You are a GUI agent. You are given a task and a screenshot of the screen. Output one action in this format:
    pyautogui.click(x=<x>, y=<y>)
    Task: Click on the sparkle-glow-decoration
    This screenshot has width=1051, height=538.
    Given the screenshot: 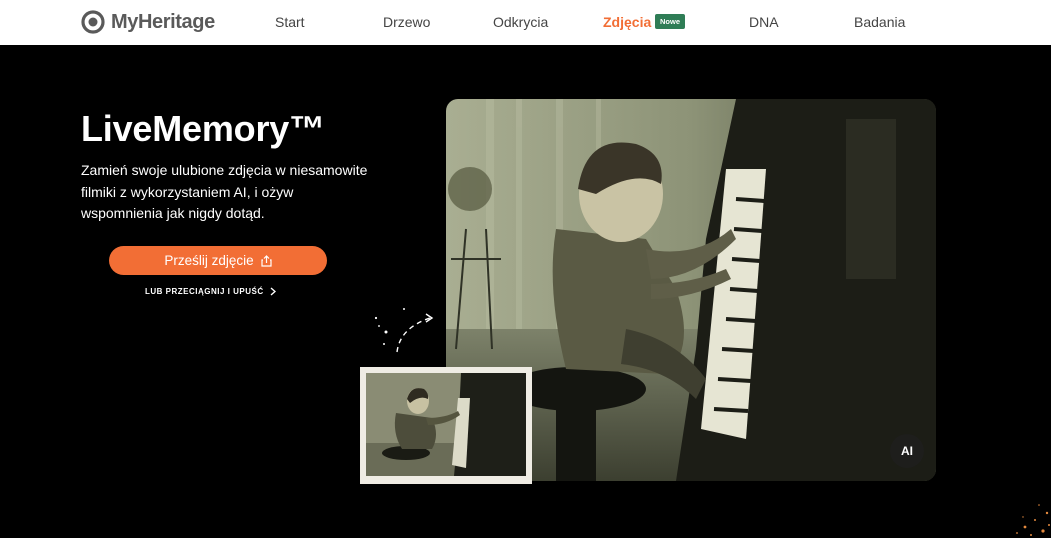 What is the action you would take?
    pyautogui.click(x=1033, y=520)
    